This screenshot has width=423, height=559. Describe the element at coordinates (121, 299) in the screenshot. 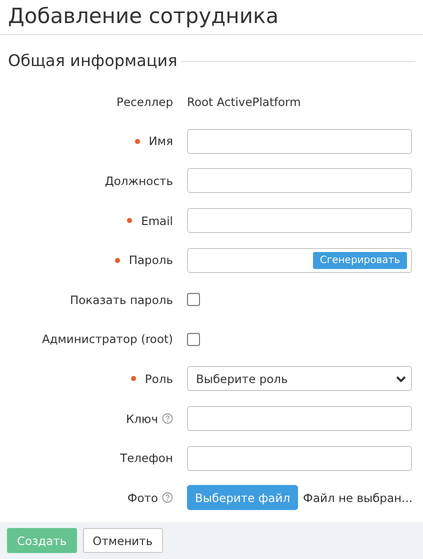

I see `field-label: Показать пароль` at that location.